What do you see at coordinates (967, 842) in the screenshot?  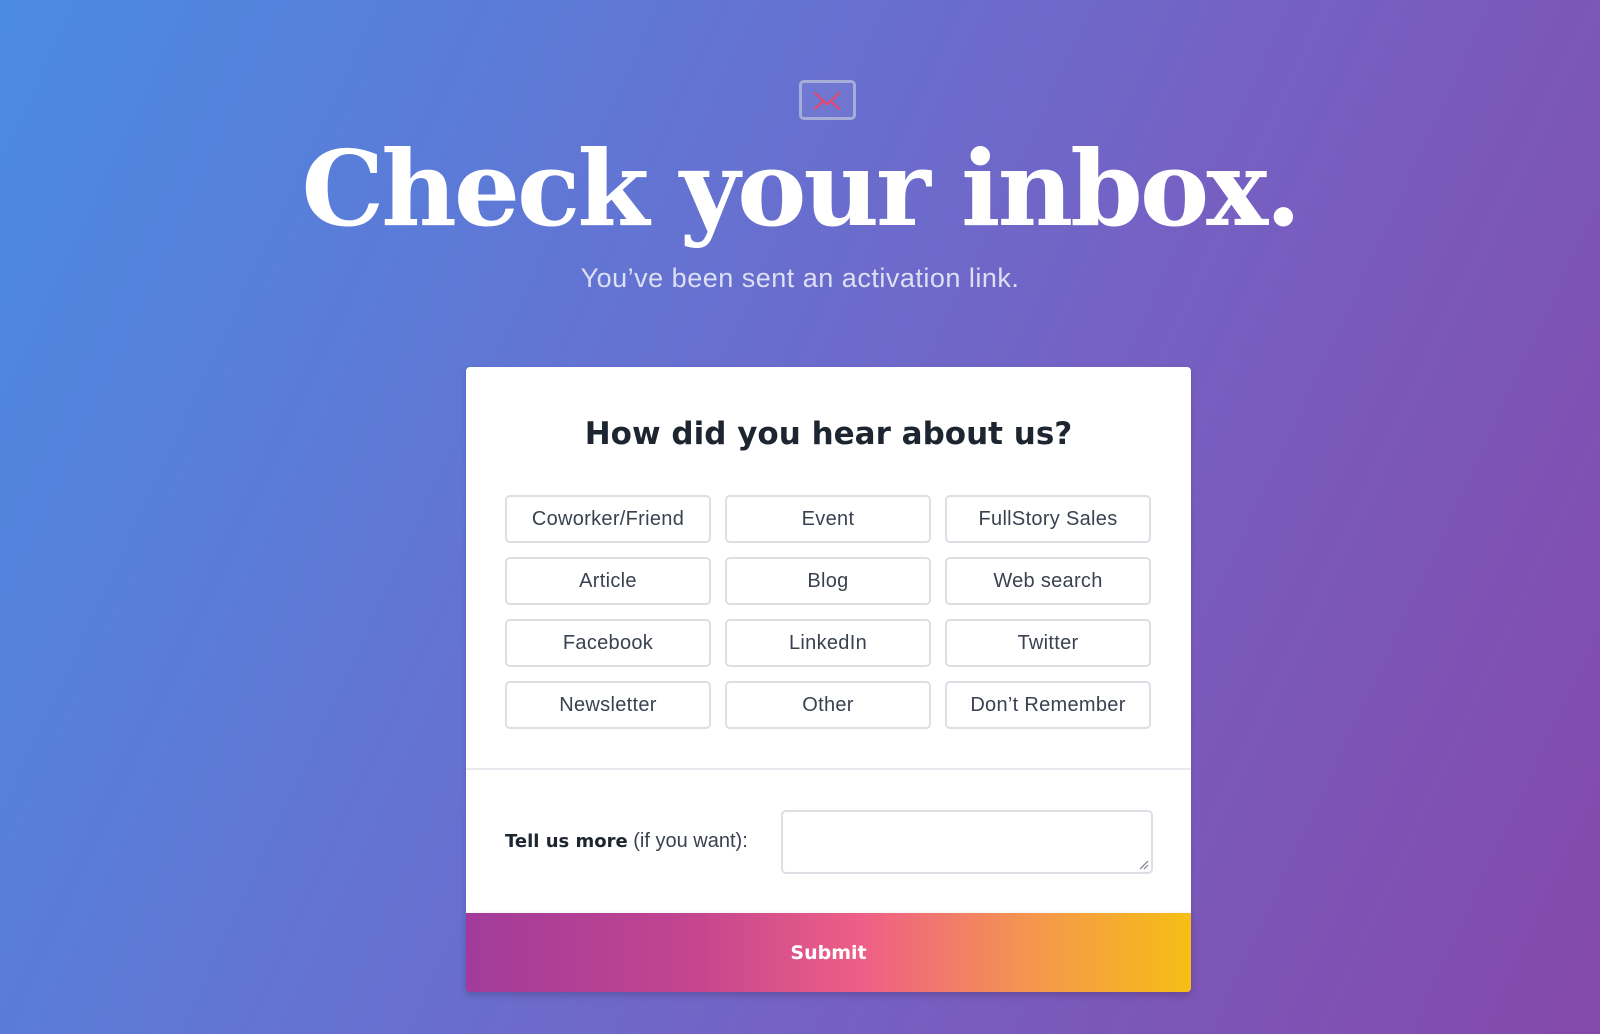 I see `tell-us-more-input` at bounding box center [967, 842].